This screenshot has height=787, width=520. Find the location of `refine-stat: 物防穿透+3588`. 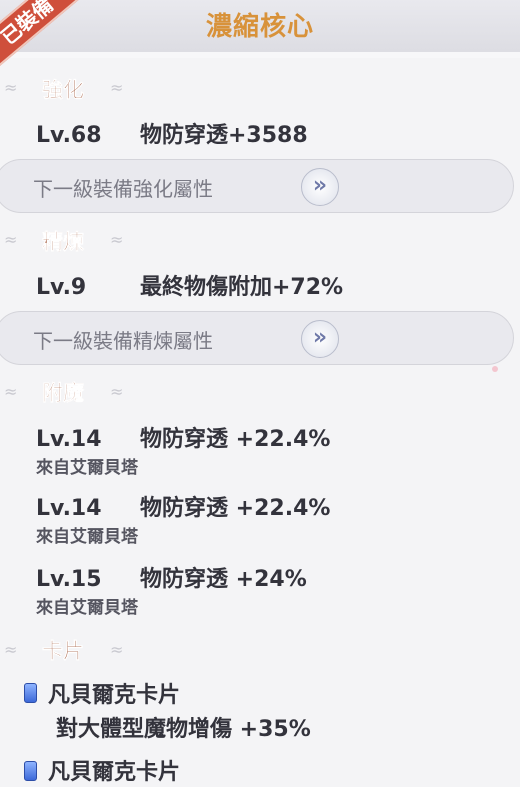

refine-stat: 物防穿透+3588 is located at coordinates (224, 135).